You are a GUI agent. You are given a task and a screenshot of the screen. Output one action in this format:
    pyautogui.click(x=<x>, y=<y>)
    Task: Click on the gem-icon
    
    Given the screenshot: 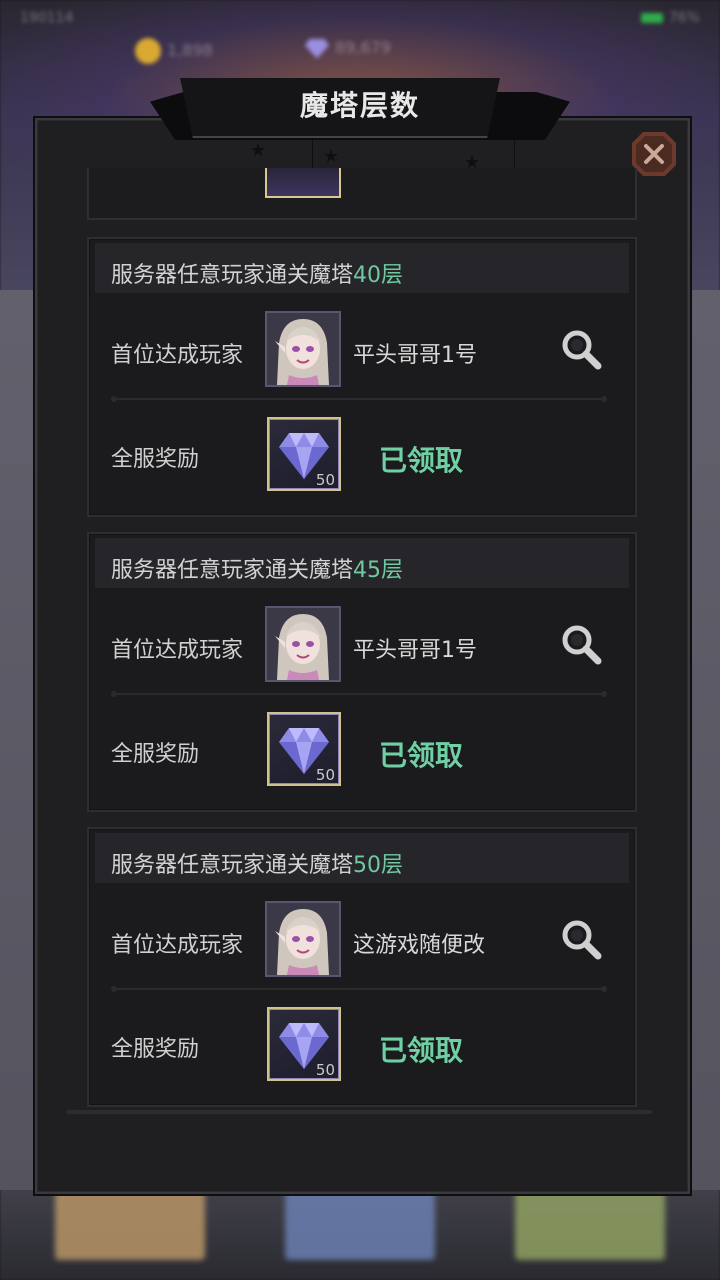 What is the action you would take?
    pyautogui.click(x=317, y=48)
    